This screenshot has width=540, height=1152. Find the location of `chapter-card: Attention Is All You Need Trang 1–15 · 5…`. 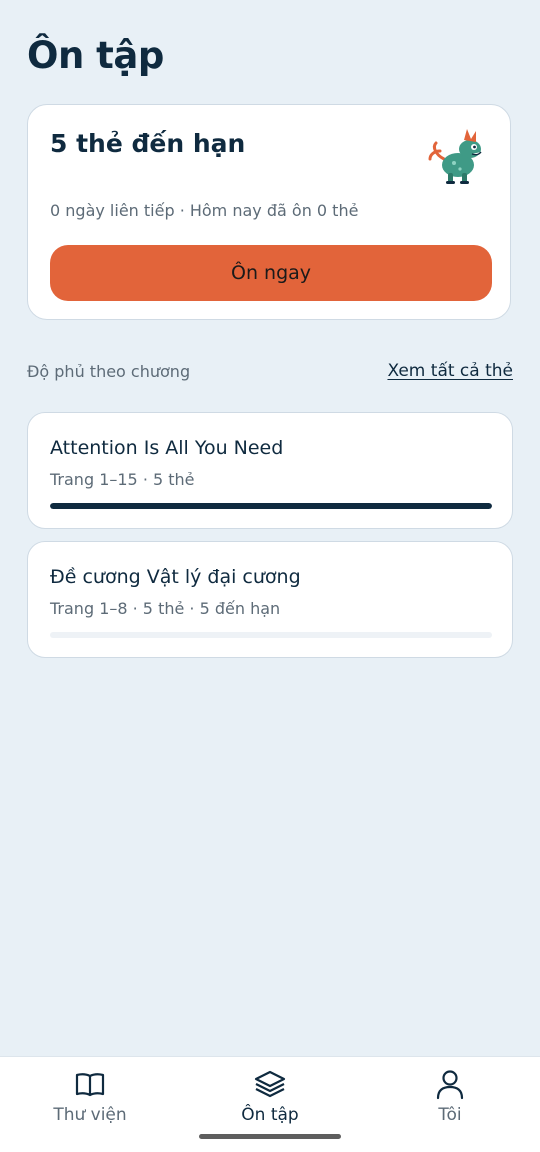

chapter-card: Attention Is All You Need Trang 1–15 · 5… is located at coordinates (270, 470).